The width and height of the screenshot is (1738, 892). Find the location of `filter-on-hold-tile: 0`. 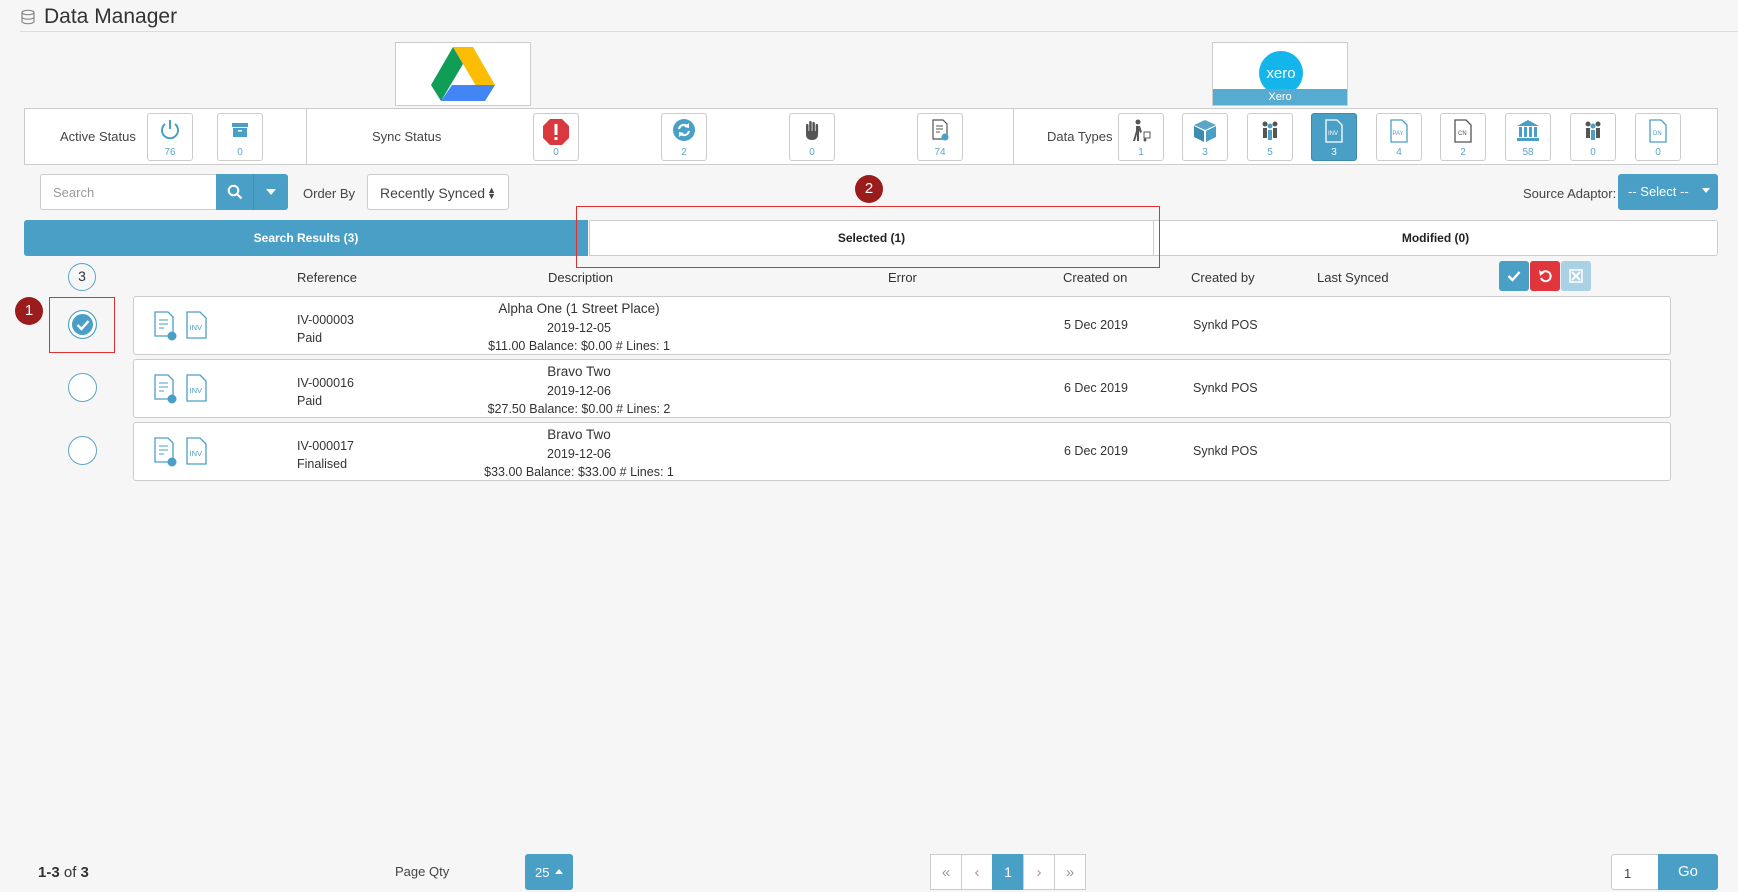

filter-on-hold-tile: 0 is located at coordinates (812, 137).